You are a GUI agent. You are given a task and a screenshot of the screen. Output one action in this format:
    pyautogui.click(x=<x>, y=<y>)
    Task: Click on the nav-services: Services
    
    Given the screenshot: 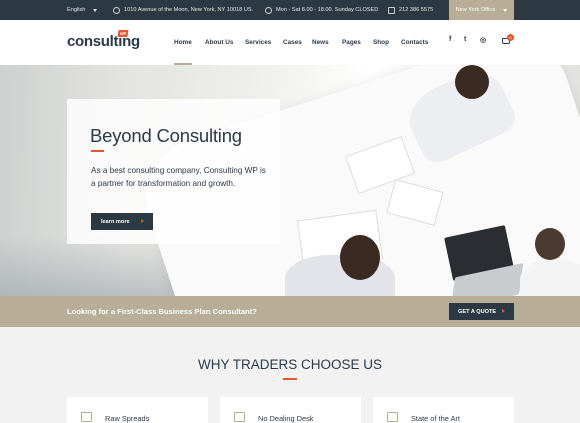 What is the action you would take?
    pyautogui.click(x=258, y=42)
    